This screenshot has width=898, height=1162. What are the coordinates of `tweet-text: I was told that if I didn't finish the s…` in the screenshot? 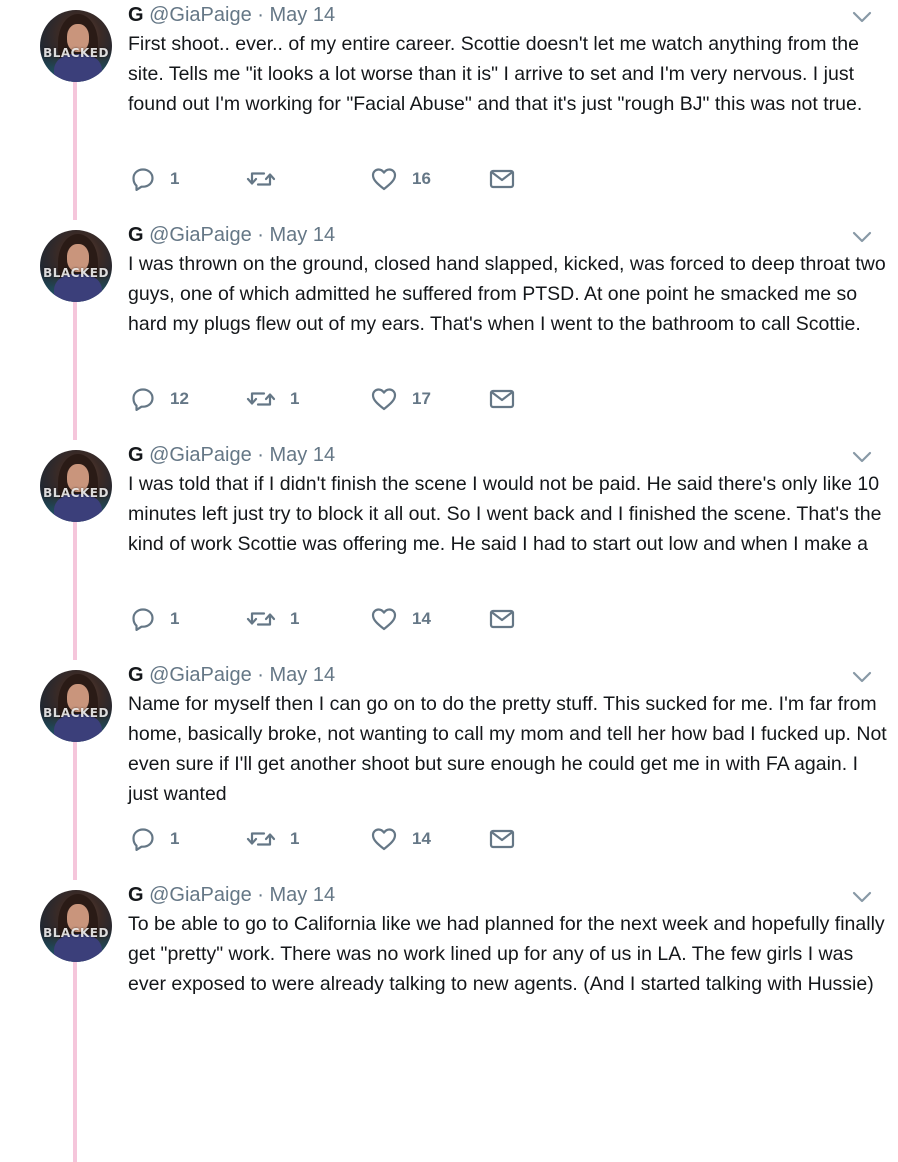 It's located at (505, 514).